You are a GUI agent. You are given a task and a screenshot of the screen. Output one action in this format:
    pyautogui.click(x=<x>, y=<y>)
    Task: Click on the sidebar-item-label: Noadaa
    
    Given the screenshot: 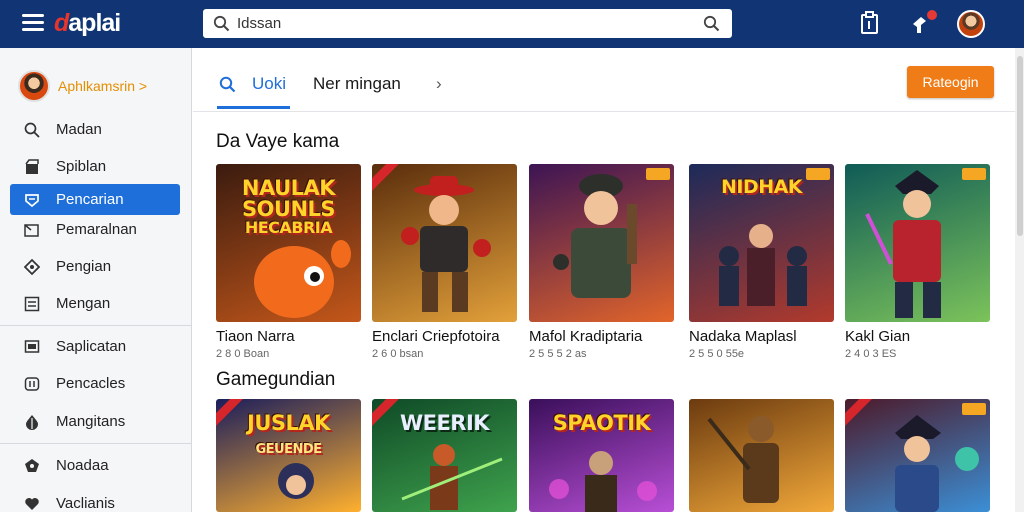 What is the action you would take?
    pyautogui.click(x=82, y=465)
    